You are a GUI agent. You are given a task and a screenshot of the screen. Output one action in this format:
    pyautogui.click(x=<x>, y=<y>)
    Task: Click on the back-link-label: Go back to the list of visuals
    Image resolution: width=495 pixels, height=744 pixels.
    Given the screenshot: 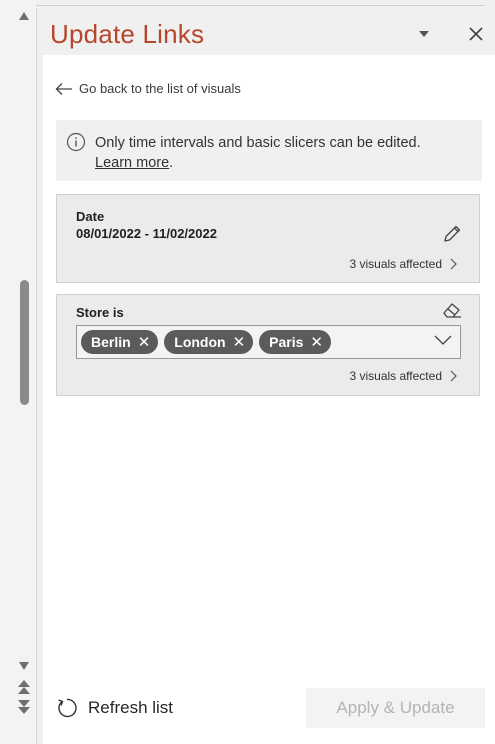 What is the action you would take?
    pyautogui.click(x=160, y=88)
    